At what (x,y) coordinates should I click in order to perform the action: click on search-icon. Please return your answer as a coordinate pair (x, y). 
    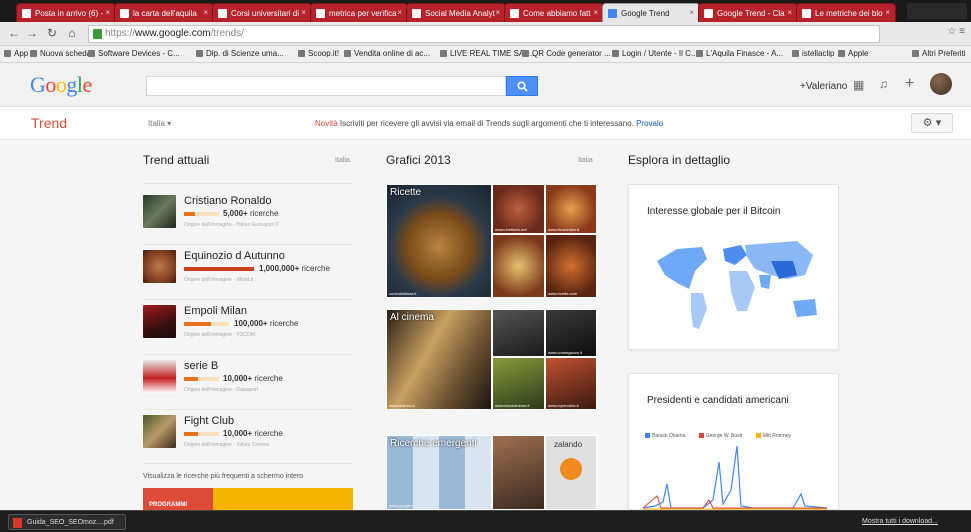
    Looking at the image, I should click on (522, 86).